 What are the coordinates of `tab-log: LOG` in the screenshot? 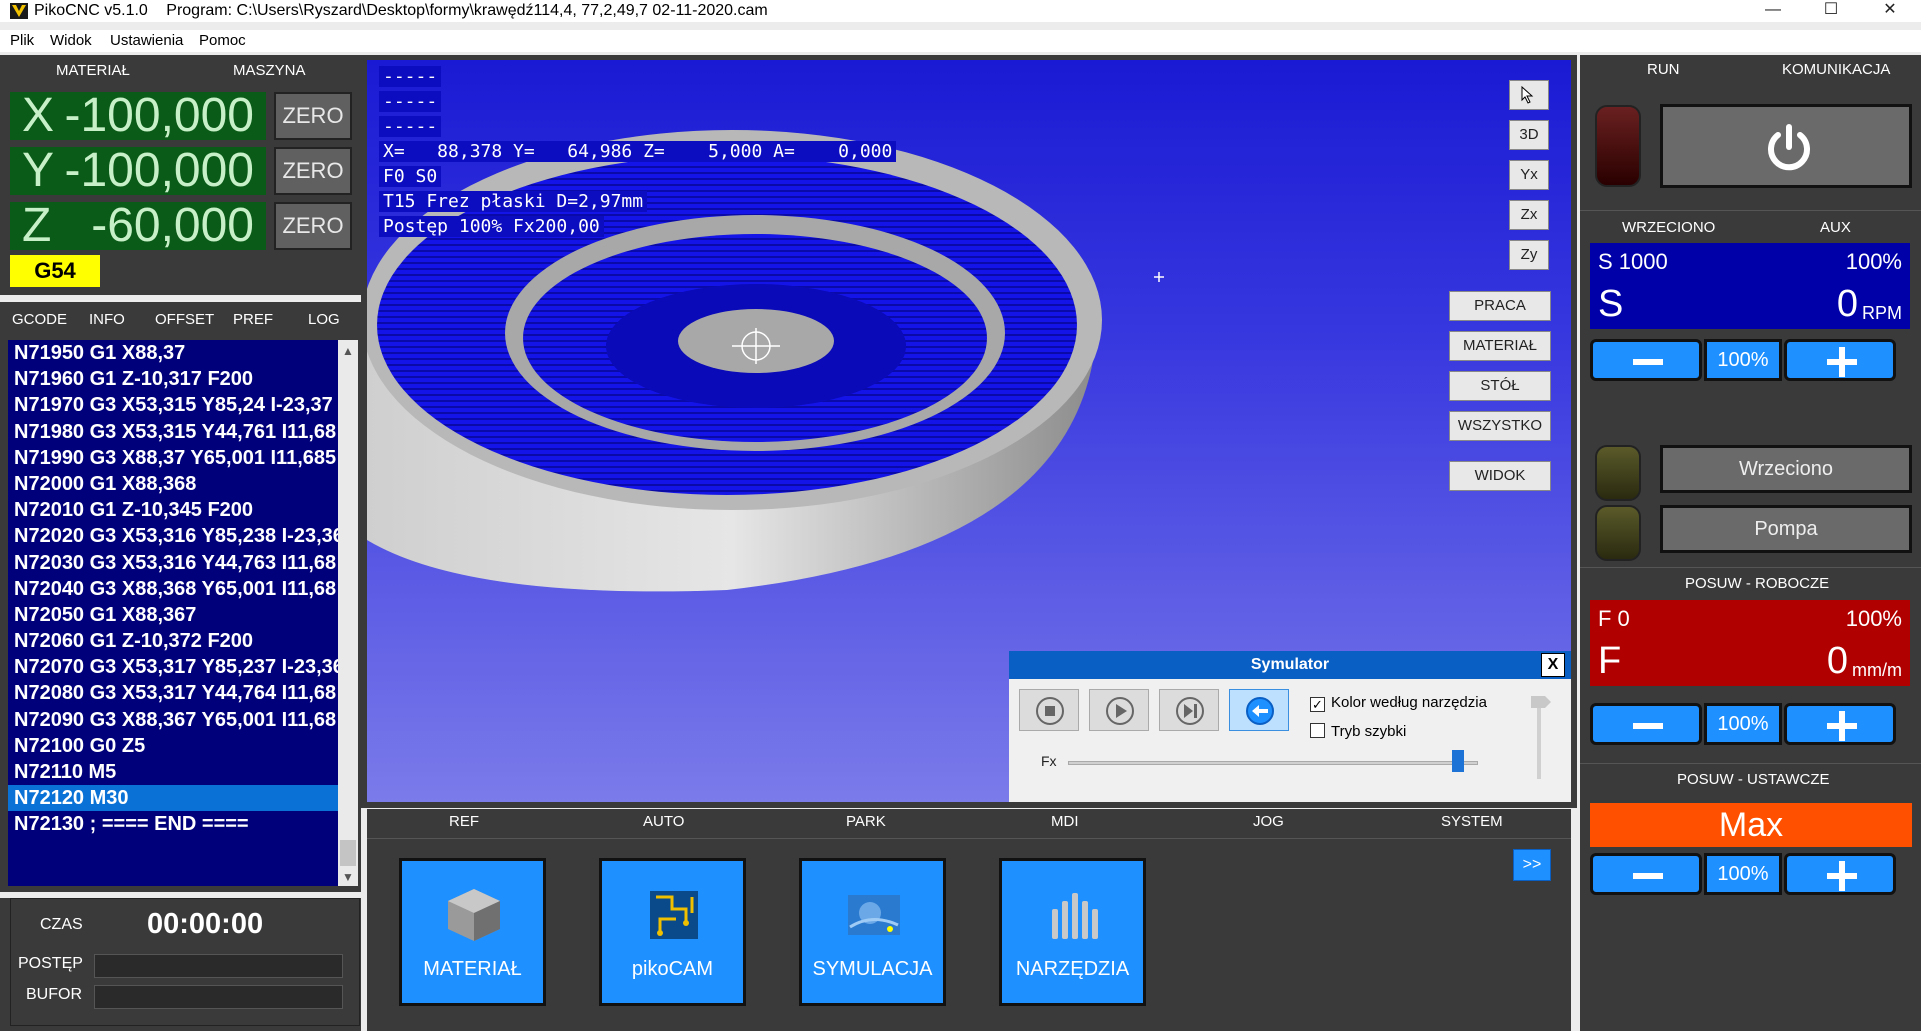 It's located at (324, 319).